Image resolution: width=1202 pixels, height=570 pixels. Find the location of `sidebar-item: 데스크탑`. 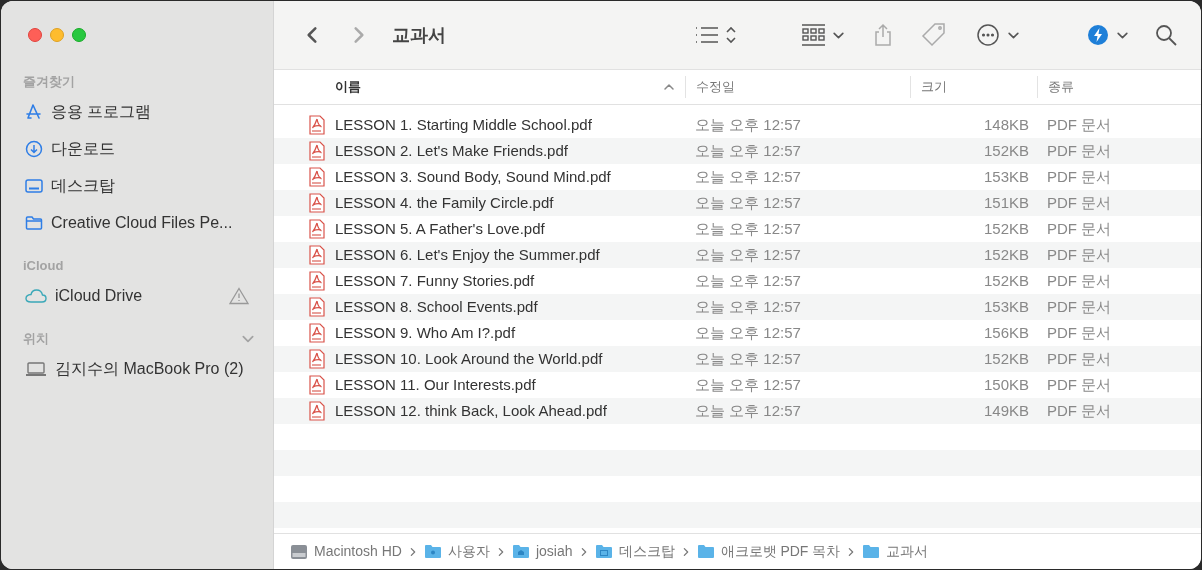

sidebar-item: 데스크탑 is located at coordinates (137, 185).